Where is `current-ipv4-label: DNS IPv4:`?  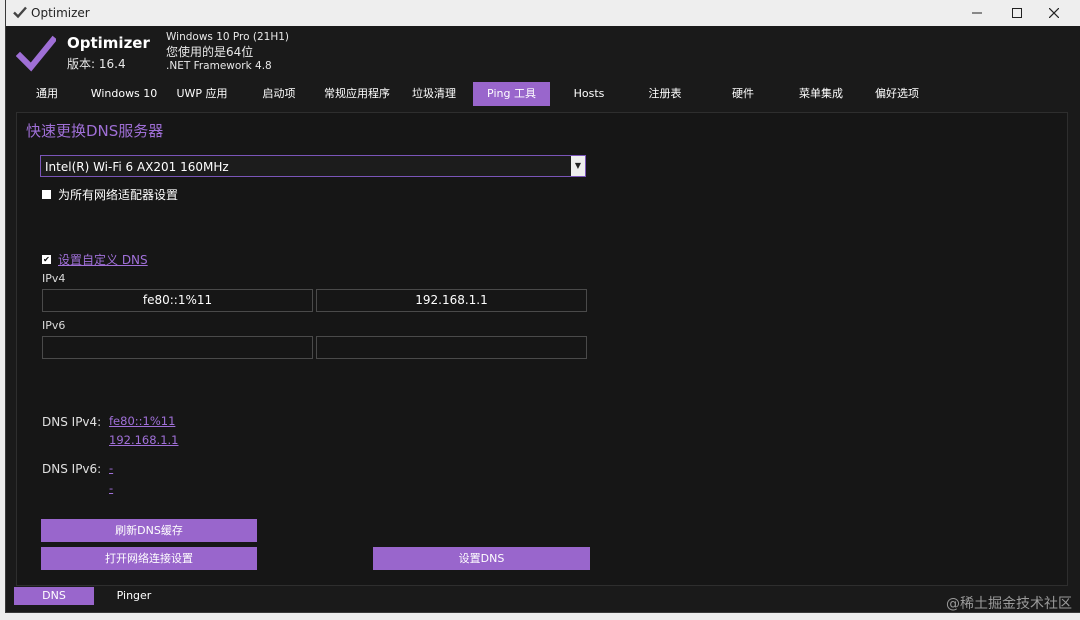
current-ipv4-label: DNS IPv4: is located at coordinates (72, 422).